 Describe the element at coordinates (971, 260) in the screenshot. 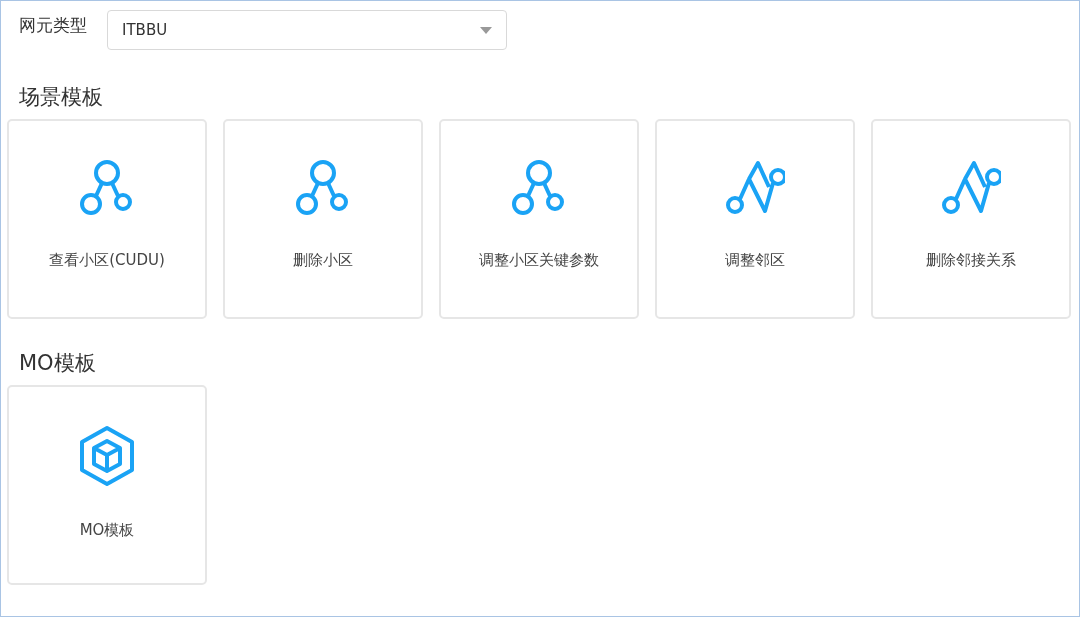

I see `card-label: 删除邻接关系` at that location.